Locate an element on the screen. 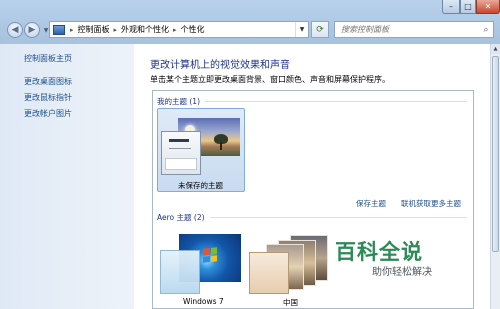 The image size is (500, 309). sidebar-item-control-panel-home: 控制面板主页 is located at coordinates (48, 58).